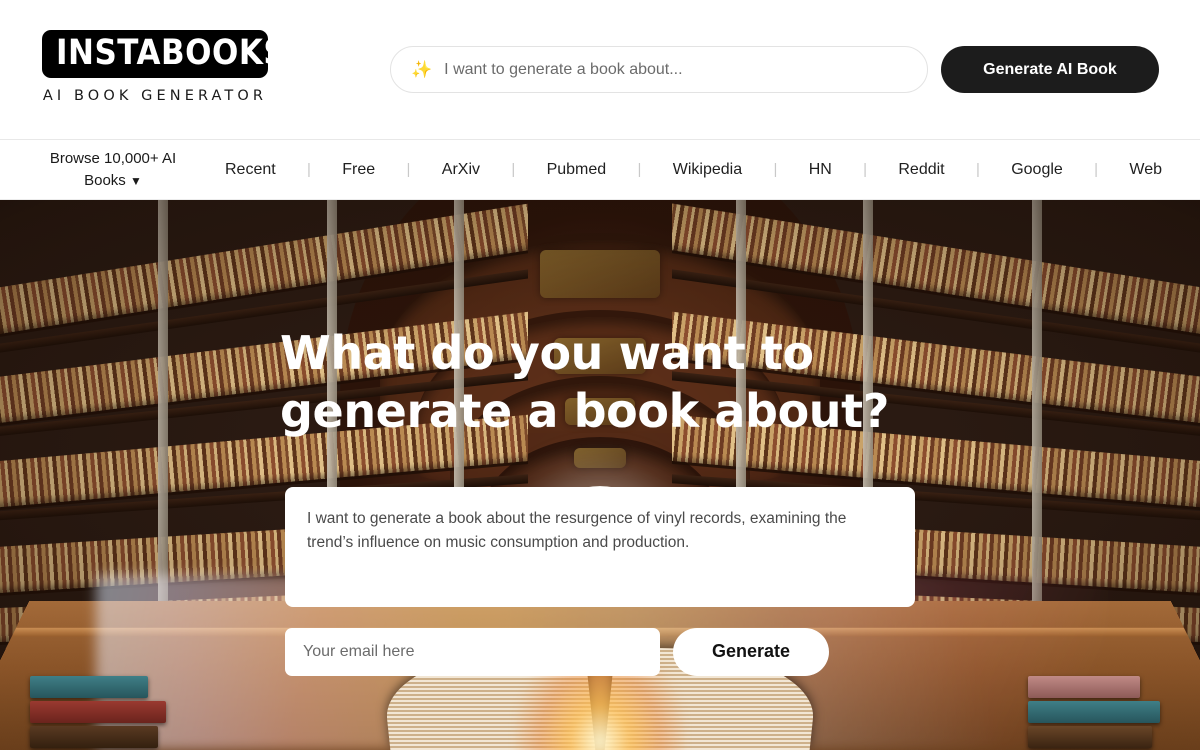 Image resolution: width=1200 pixels, height=750 pixels. Describe the element at coordinates (751, 651) in the screenshot. I see `generate-button: Generate` at that location.